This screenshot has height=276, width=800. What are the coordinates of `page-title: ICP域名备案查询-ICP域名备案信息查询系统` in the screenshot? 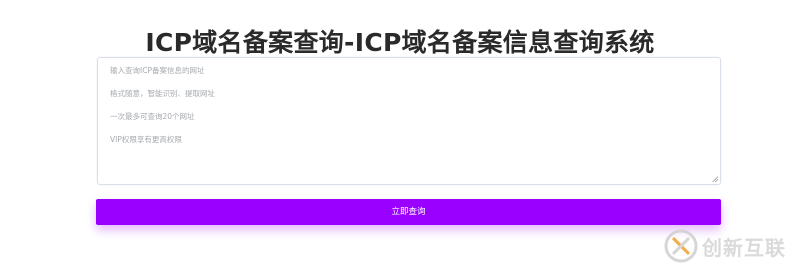 It's located at (400, 42).